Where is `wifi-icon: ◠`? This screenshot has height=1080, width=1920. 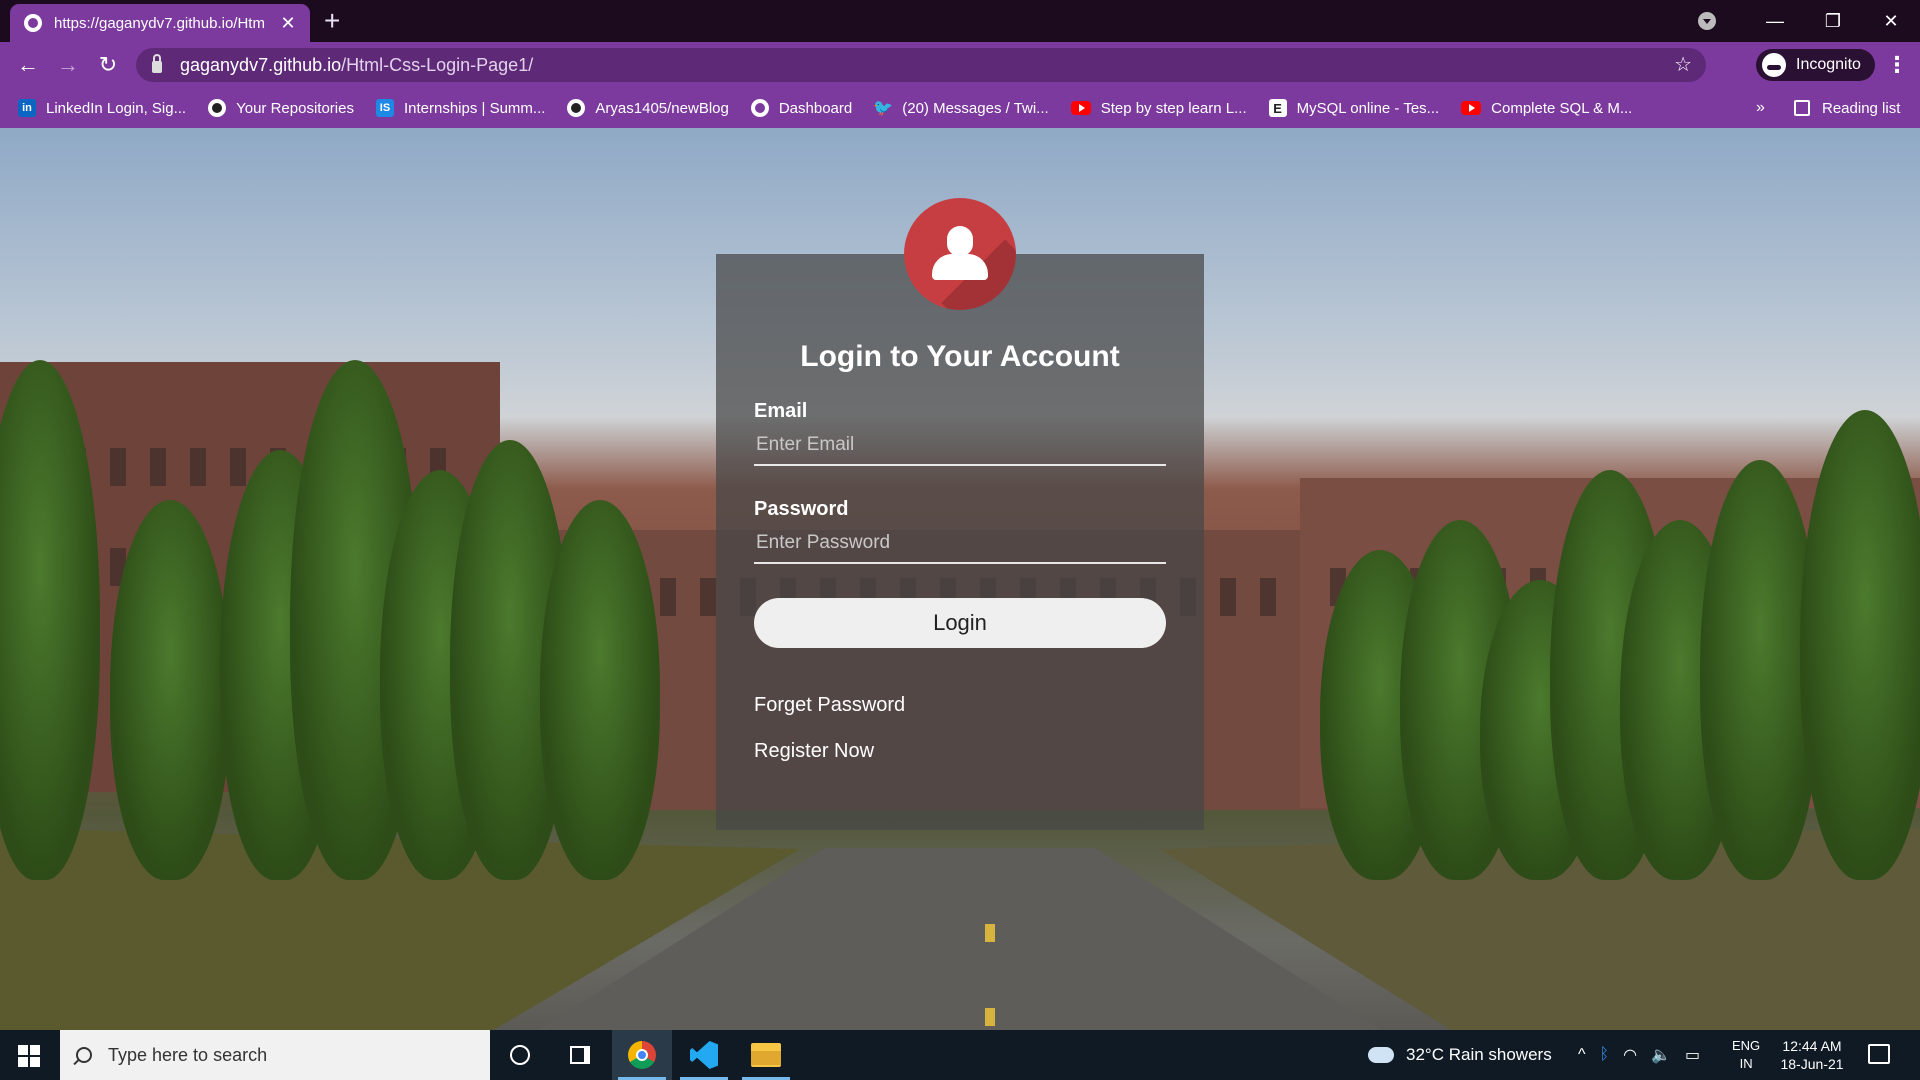
wifi-icon: ◠ is located at coordinates (1630, 1055).